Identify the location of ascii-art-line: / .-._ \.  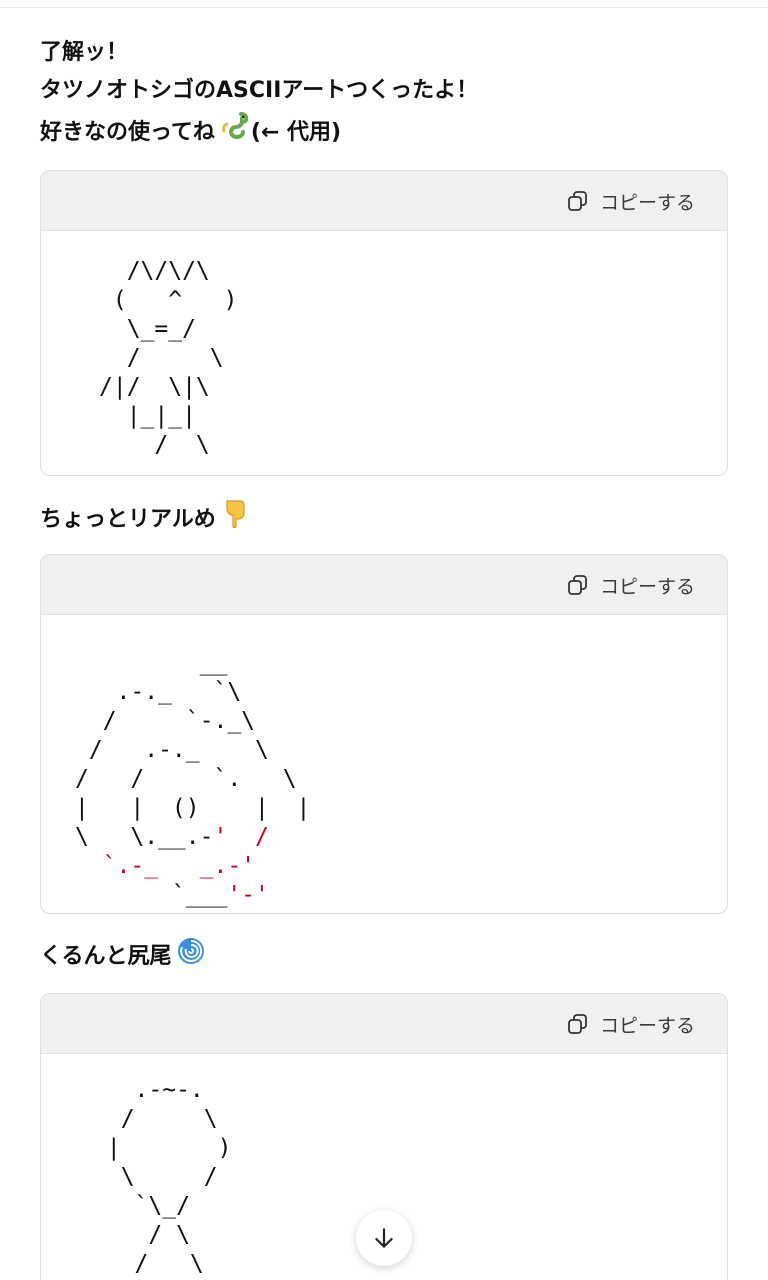
(192, 750).